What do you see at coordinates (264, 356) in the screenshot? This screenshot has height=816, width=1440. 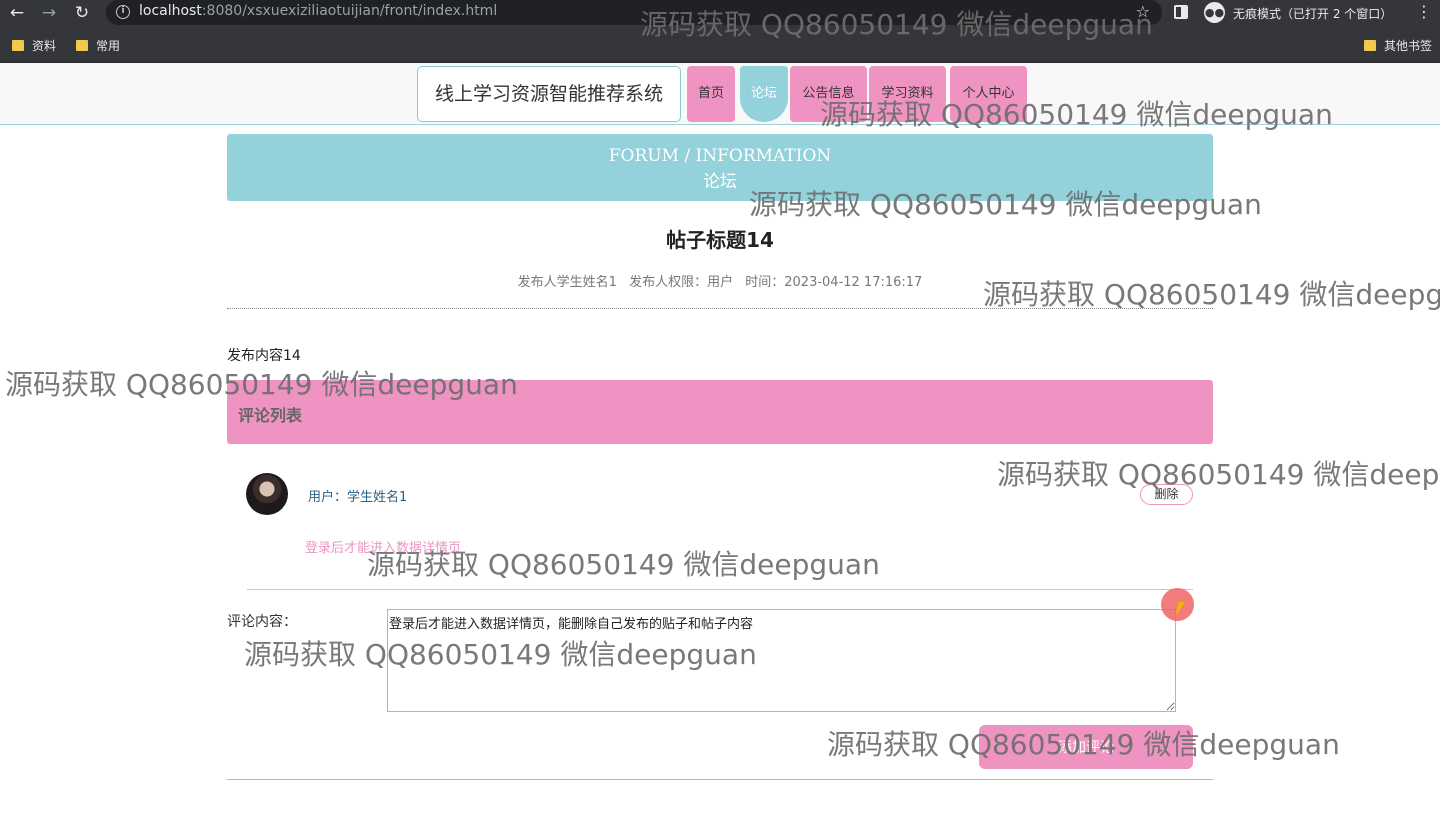 I see `post-content: 发布内容14` at bounding box center [264, 356].